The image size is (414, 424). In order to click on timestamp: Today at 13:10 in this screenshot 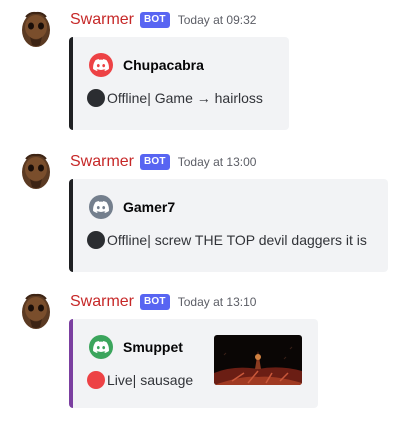, I will do `click(217, 302)`.